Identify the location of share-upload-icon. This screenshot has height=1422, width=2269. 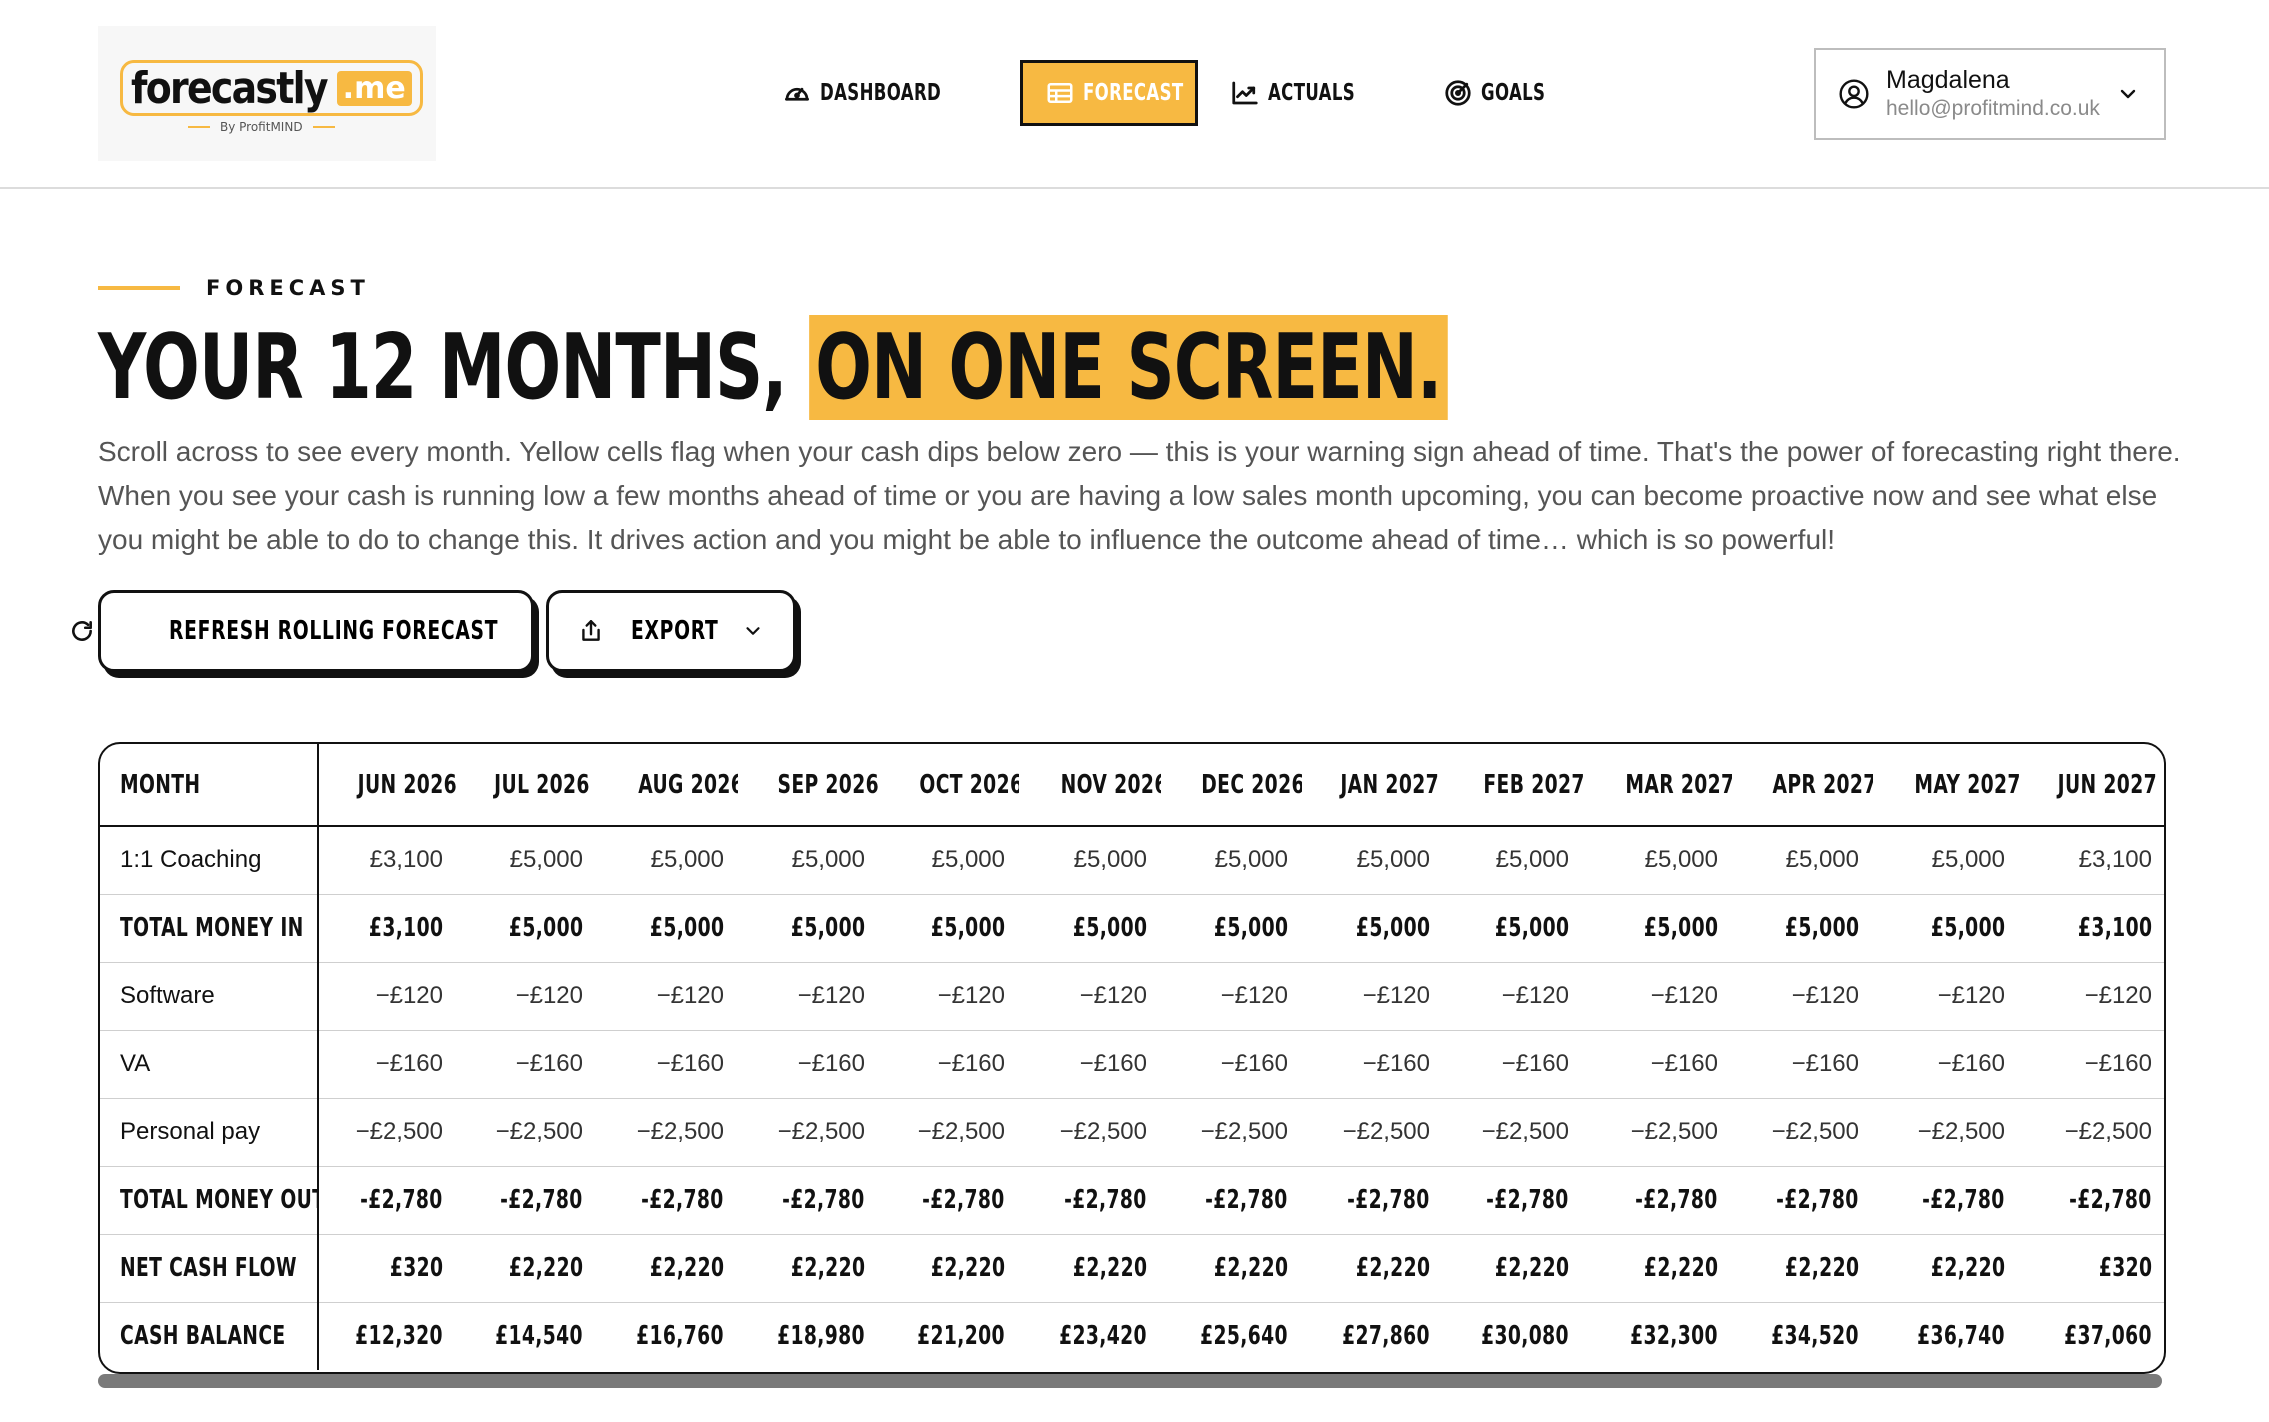
(591, 630).